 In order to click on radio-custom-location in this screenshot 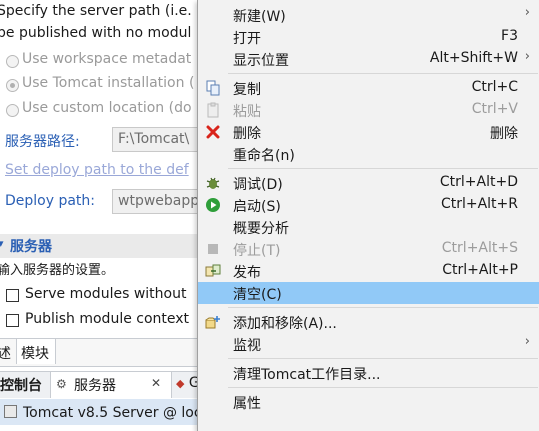, I will do `click(12, 110)`.